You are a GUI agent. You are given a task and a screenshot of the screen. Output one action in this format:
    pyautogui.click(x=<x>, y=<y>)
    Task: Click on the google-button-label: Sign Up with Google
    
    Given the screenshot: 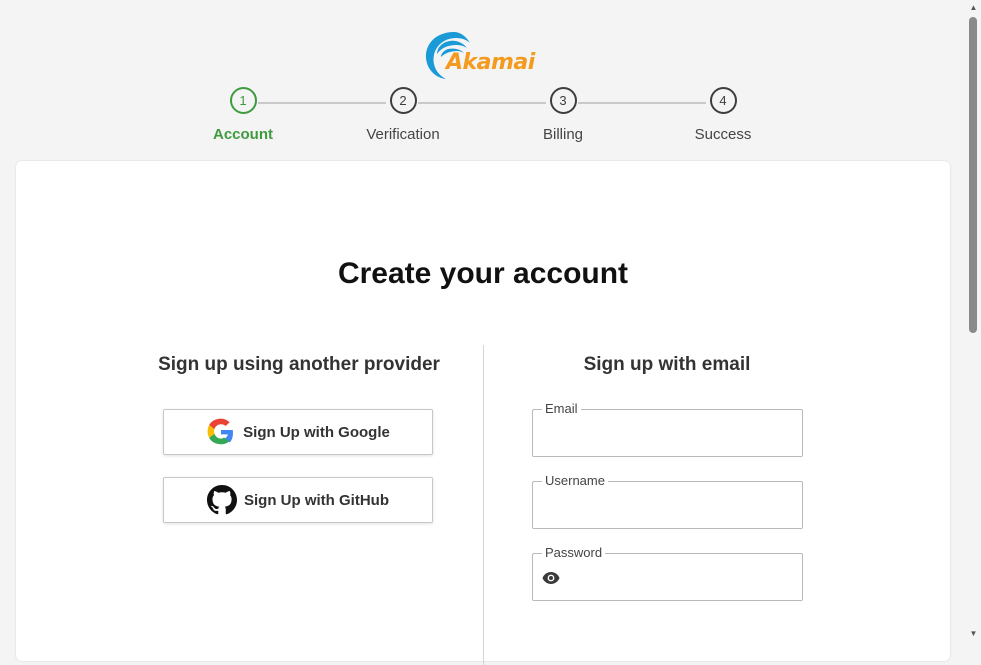 What is the action you would take?
    pyautogui.click(x=316, y=432)
    